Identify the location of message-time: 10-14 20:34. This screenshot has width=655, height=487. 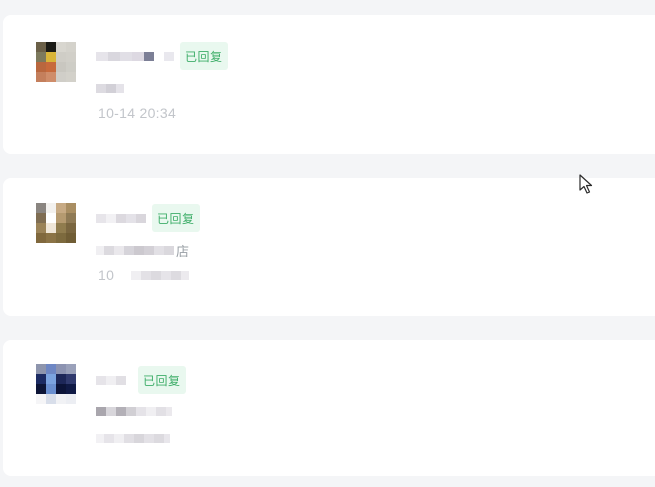
(137, 113).